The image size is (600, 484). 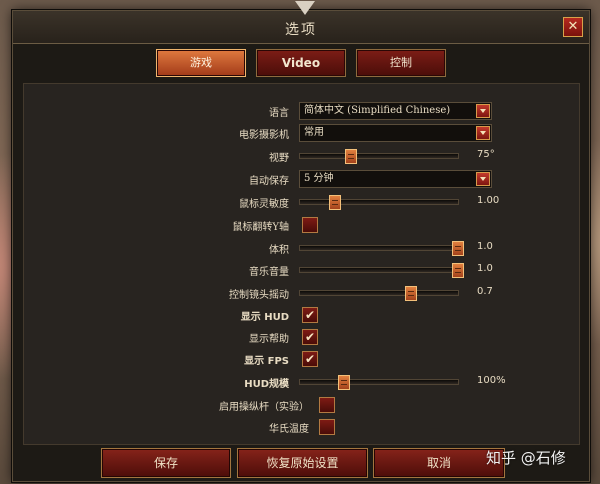 What do you see at coordinates (379, 156) in the screenshot?
I see `fov-slider` at bounding box center [379, 156].